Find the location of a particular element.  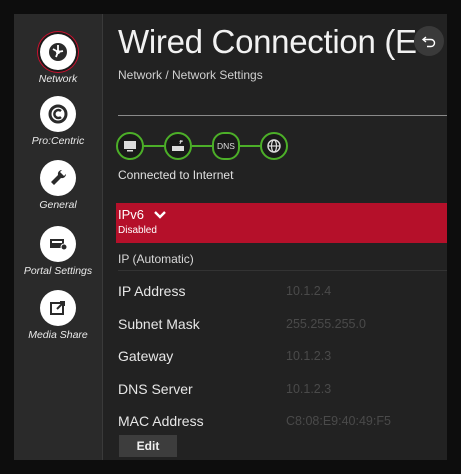

back-button is located at coordinates (429, 41).